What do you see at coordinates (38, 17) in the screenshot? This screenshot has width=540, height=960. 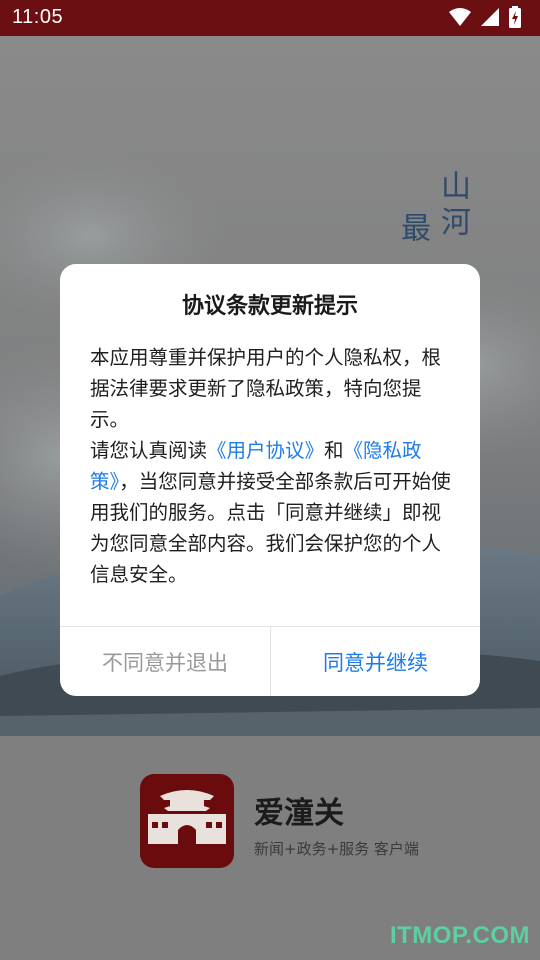 I see `status-time: 11:05` at bounding box center [38, 17].